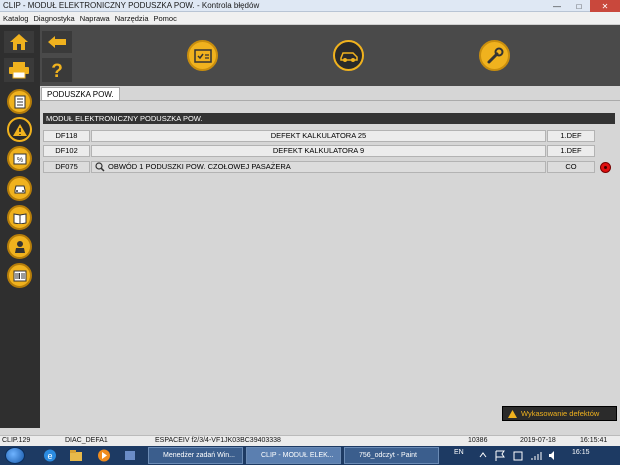 The image size is (620, 465). I want to click on alert-led-icon, so click(605, 167).